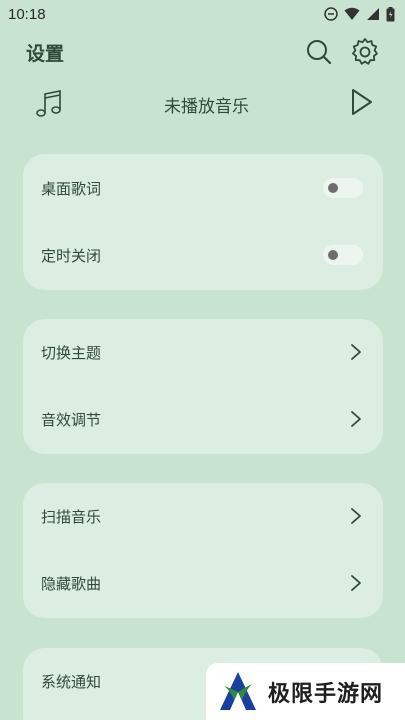  Describe the element at coordinates (343, 255) in the screenshot. I see `sleep-timer-toggle` at that location.